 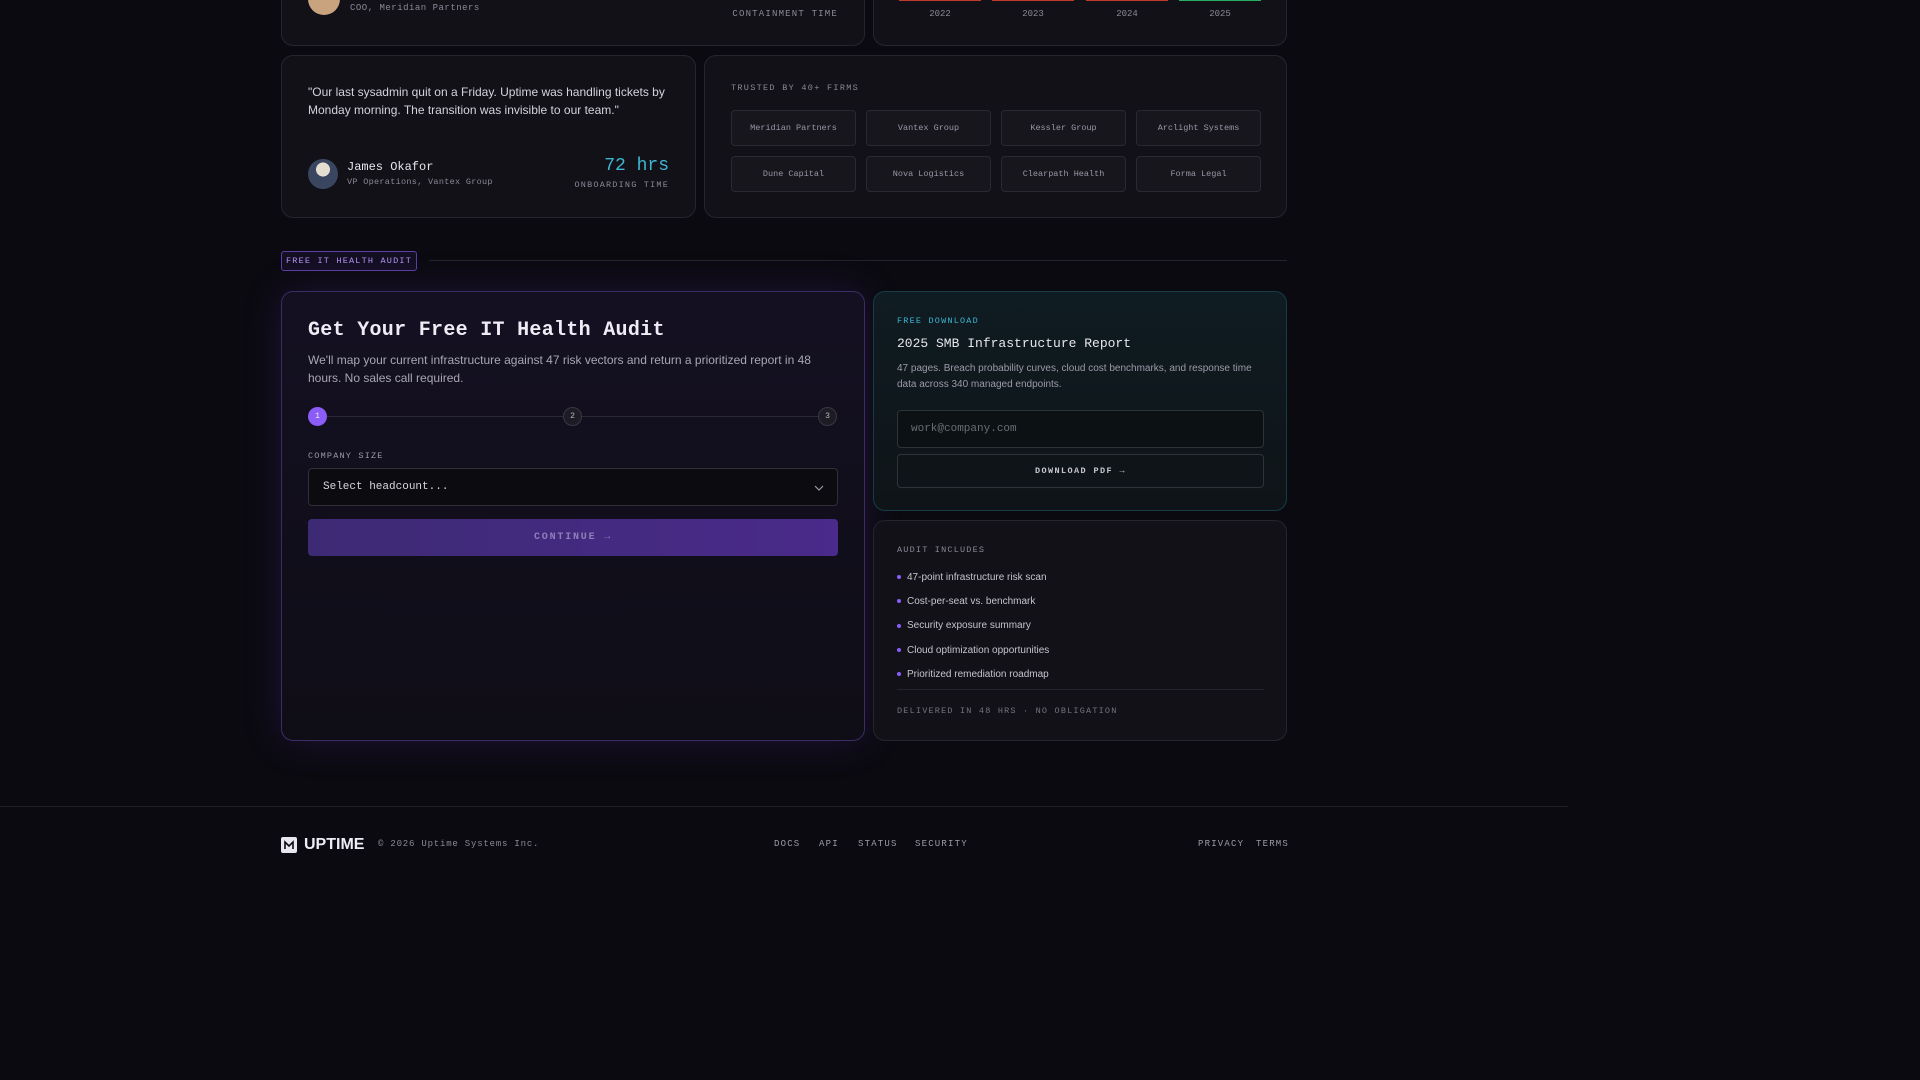 What do you see at coordinates (1221, 844) in the screenshot?
I see `footer-link-privacy: PRIVACY` at bounding box center [1221, 844].